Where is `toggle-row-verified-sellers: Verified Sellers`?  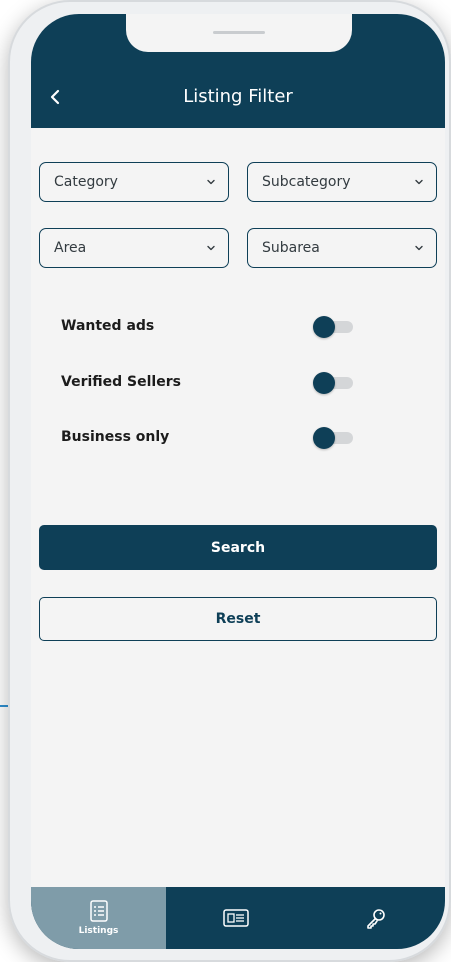 toggle-row-verified-sellers: Verified Sellers is located at coordinates (211, 385).